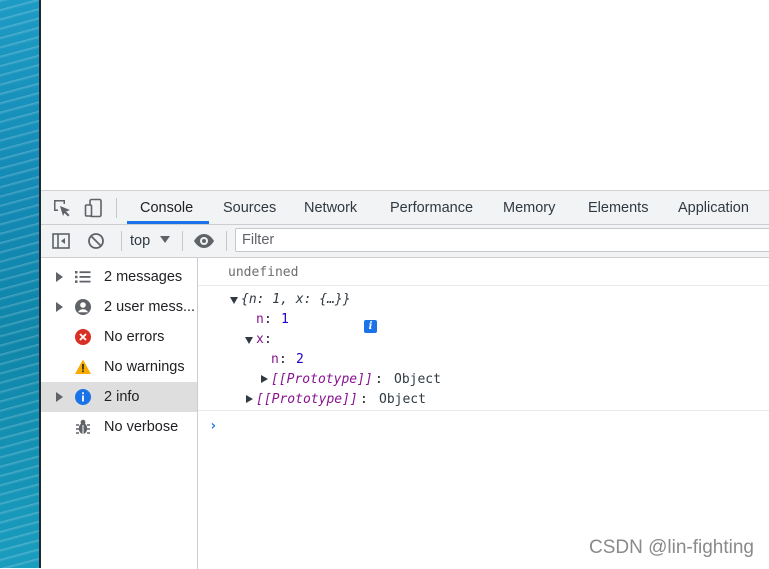 The height and width of the screenshot is (569, 769). What do you see at coordinates (275, 359) in the screenshot?
I see `nested-property-key-n: n` at bounding box center [275, 359].